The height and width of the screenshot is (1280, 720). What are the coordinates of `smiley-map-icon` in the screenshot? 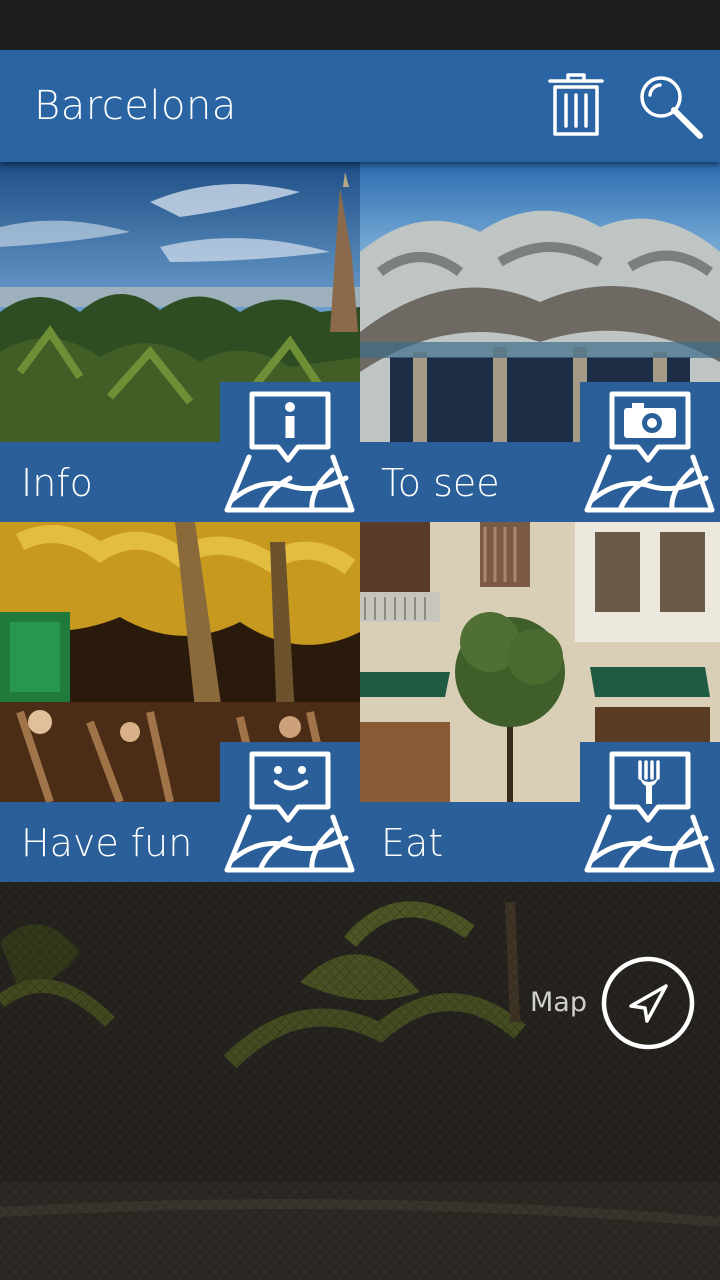 It's located at (290, 812).